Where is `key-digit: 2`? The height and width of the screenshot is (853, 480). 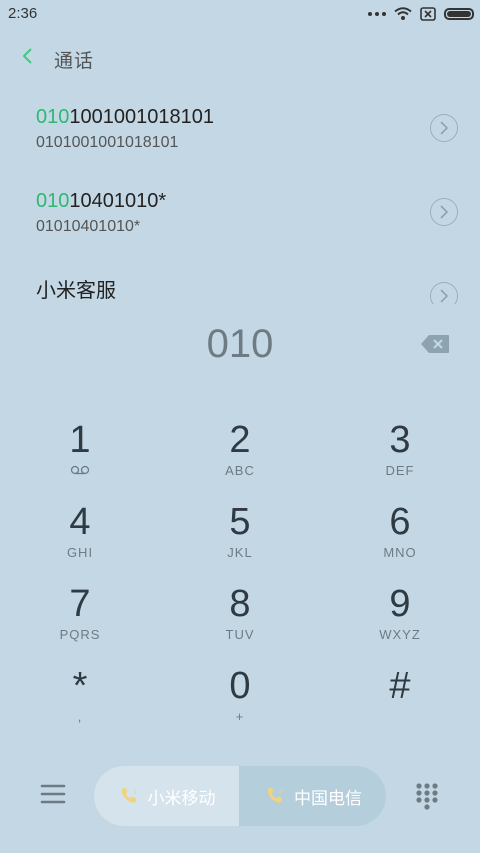
key-digit: 2 is located at coordinates (240, 440).